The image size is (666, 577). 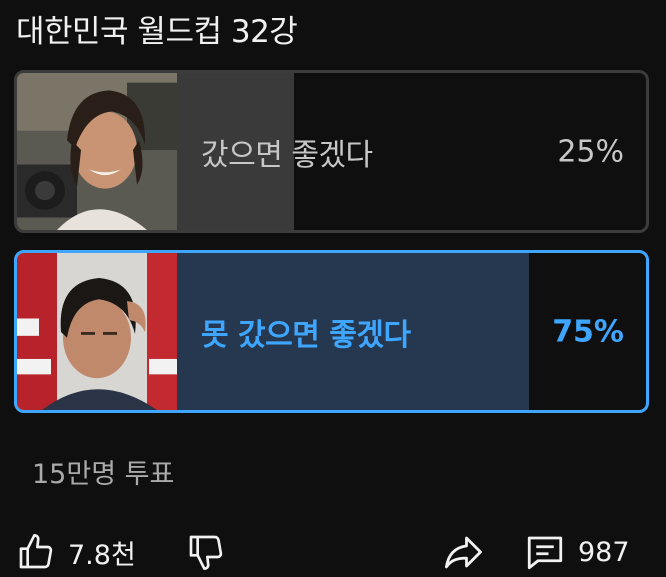 I want to click on vote-count: 15만명 투표, so click(x=103, y=474).